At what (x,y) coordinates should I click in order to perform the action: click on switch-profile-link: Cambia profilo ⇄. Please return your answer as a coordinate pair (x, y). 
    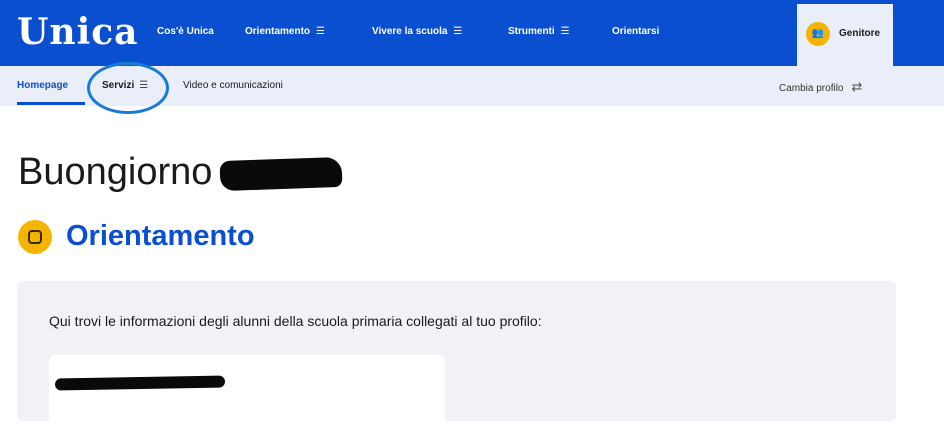
    Looking at the image, I should click on (820, 87).